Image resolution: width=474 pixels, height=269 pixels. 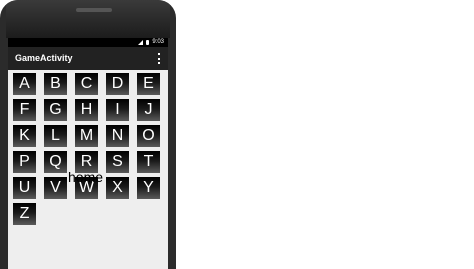 I want to click on letter-button-z: Z, so click(x=24, y=214).